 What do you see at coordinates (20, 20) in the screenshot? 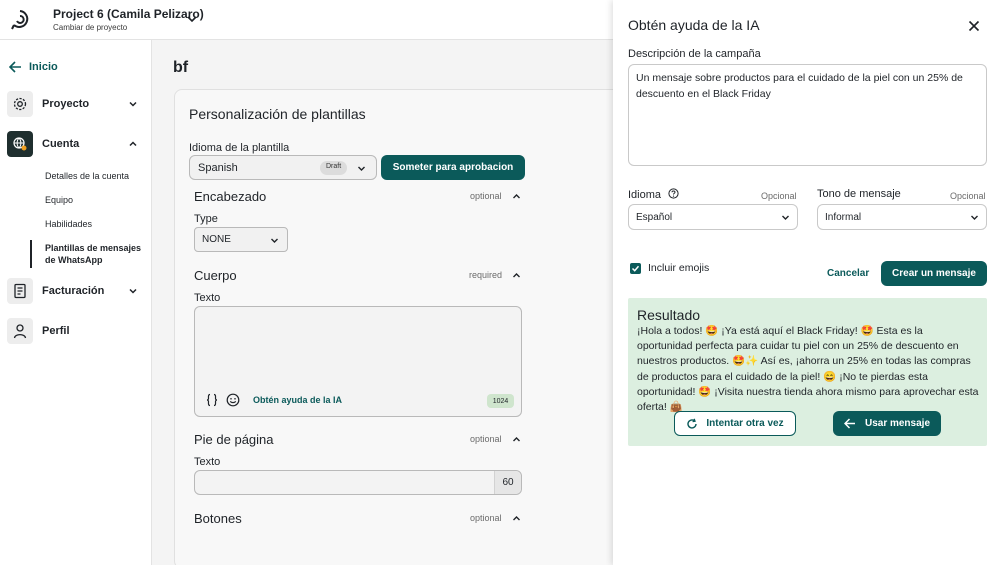
I see `logo-icon` at bounding box center [20, 20].